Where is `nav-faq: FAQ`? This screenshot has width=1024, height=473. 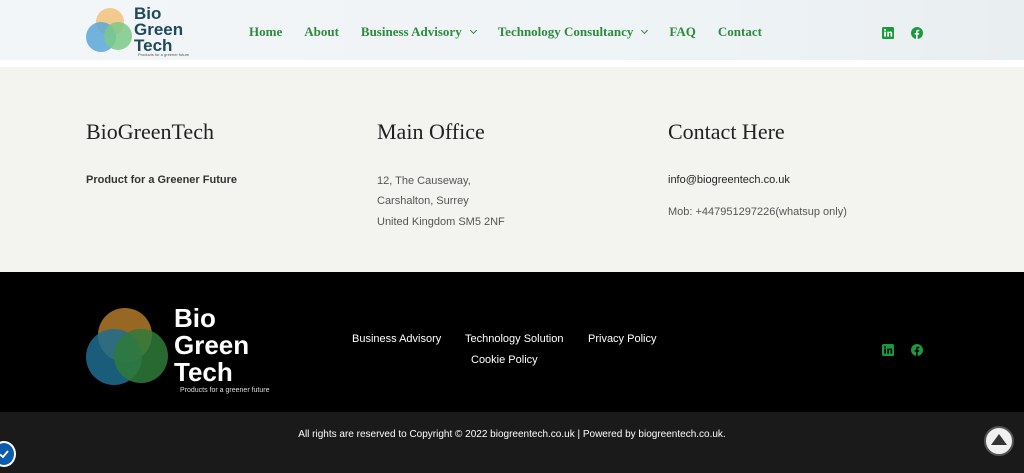 nav-faq: FAQ is located at coordinates (682, 32).